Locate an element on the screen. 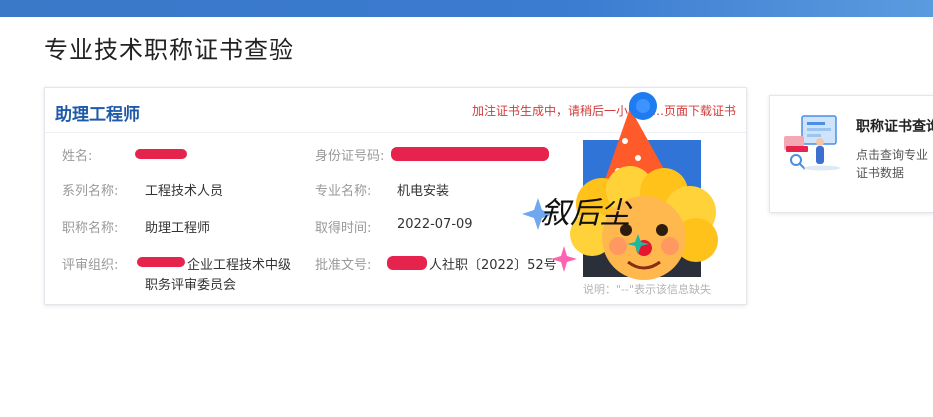  name-value-redacted is located at coordinates (161, 153).